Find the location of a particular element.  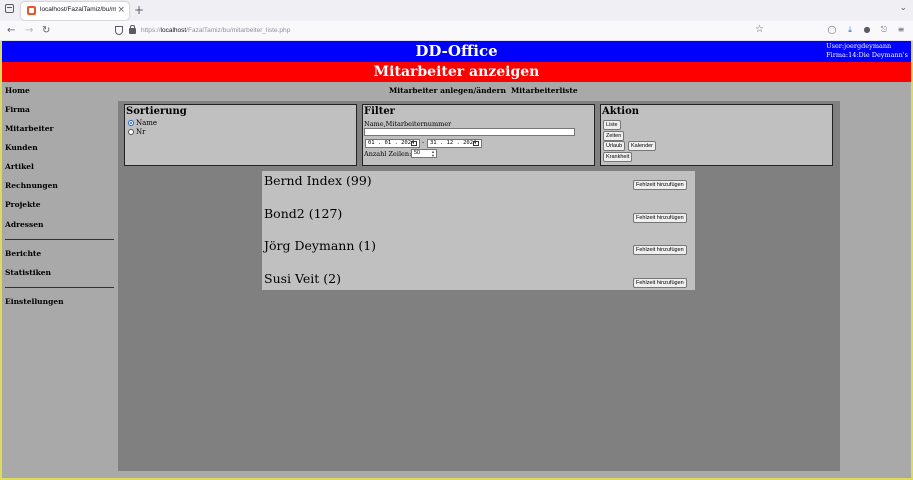

browser-tab-bar: localhost/FazalTamiz/bu/mitarbe × + ⌄ is located at coordinates (456, 10).